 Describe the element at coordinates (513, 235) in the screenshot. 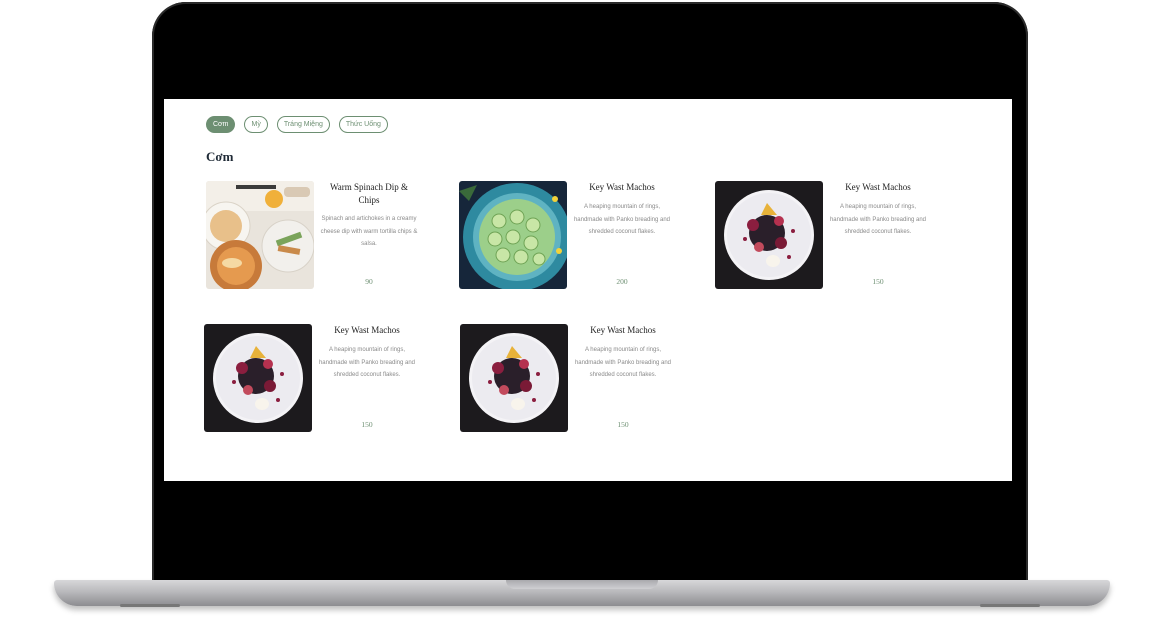

I see `cucumber-salad-photo` at that location.